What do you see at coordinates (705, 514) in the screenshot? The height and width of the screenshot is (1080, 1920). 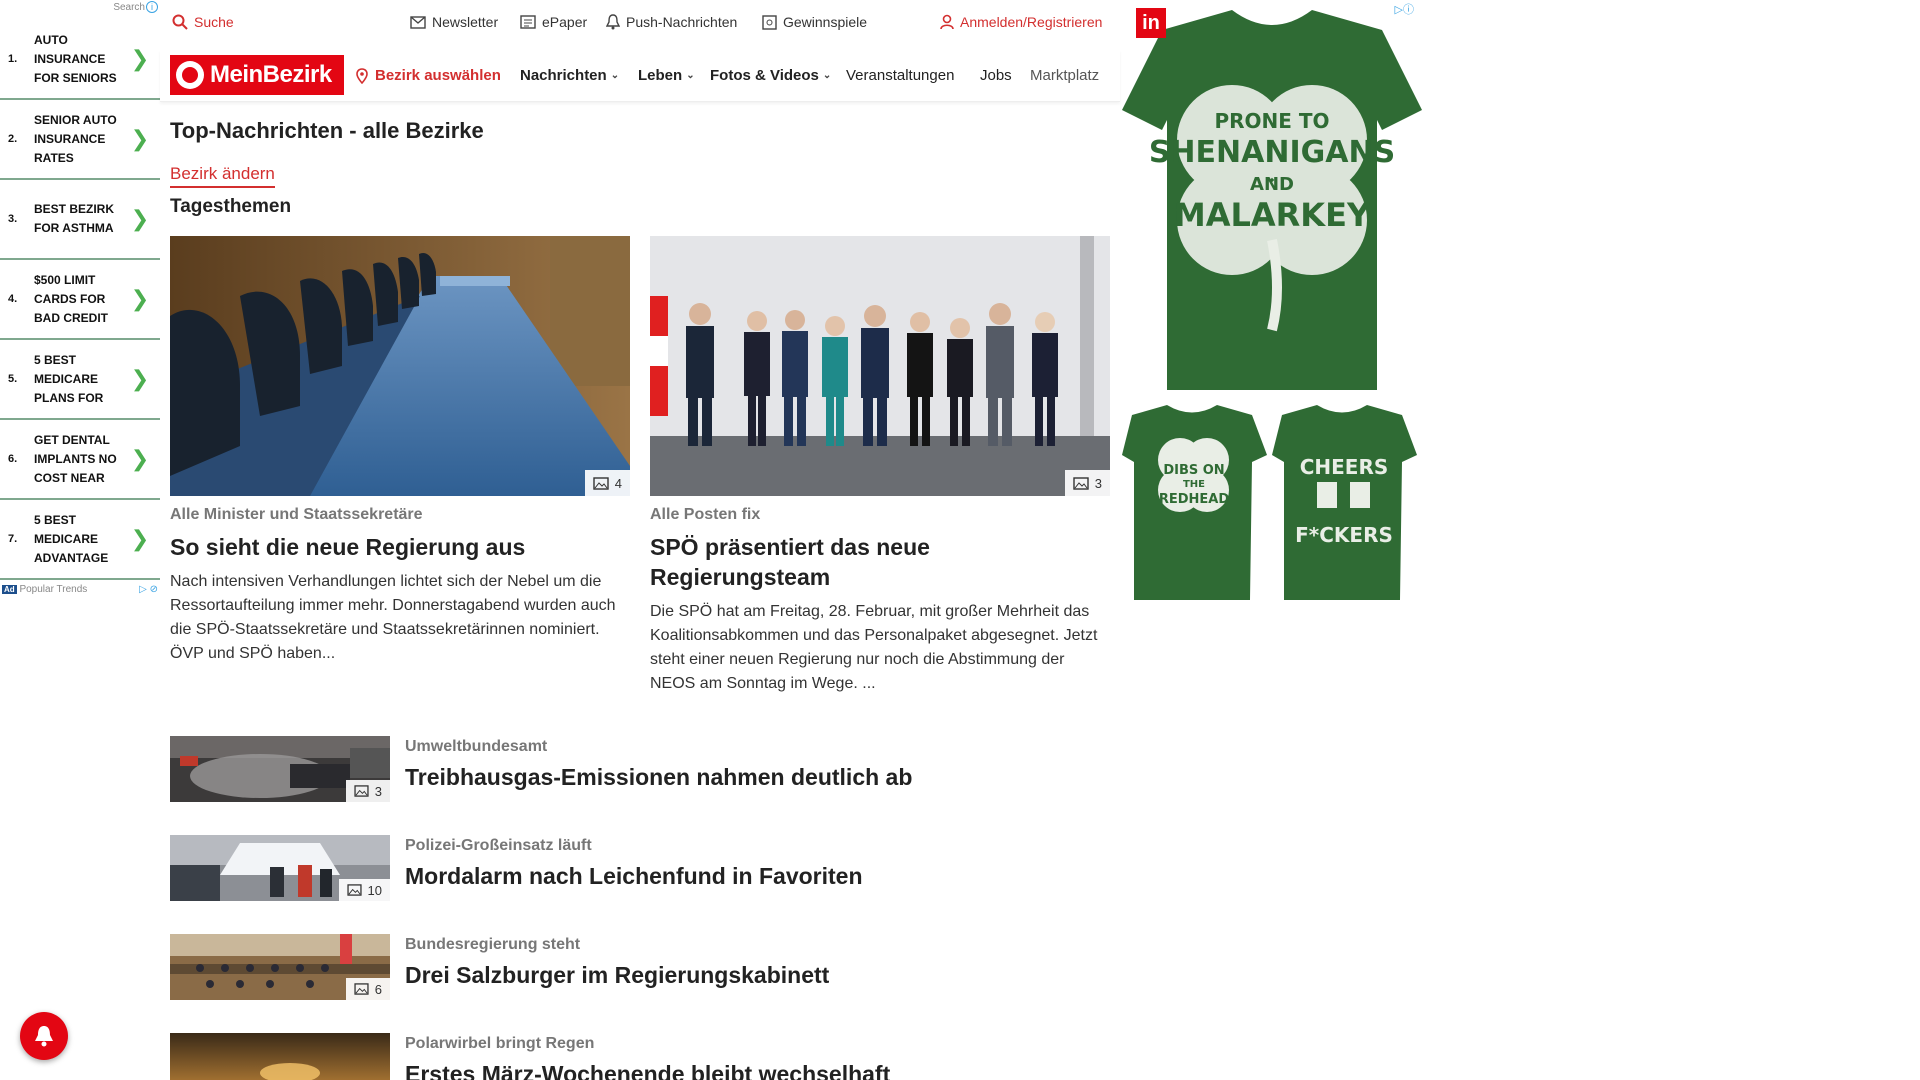 I see `article-kicker: Alle Posten fix` at bounding box center [705, 514].